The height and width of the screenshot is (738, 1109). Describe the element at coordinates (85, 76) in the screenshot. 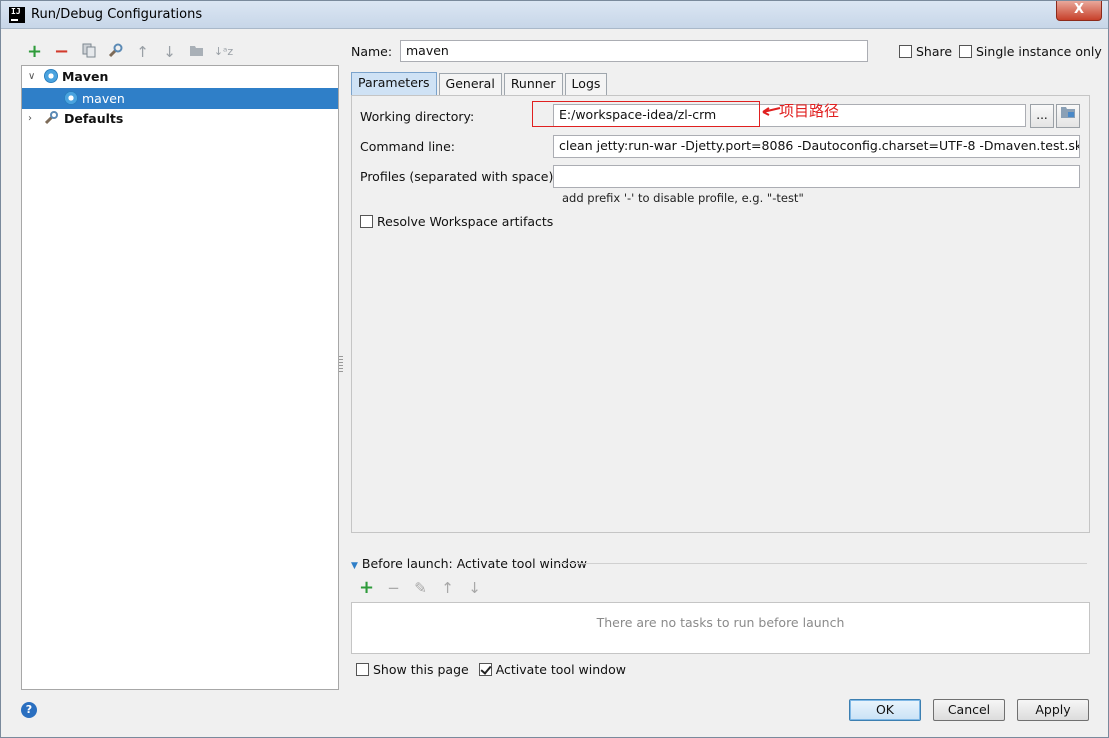

I see `tree-item-label: Maven` at that location.